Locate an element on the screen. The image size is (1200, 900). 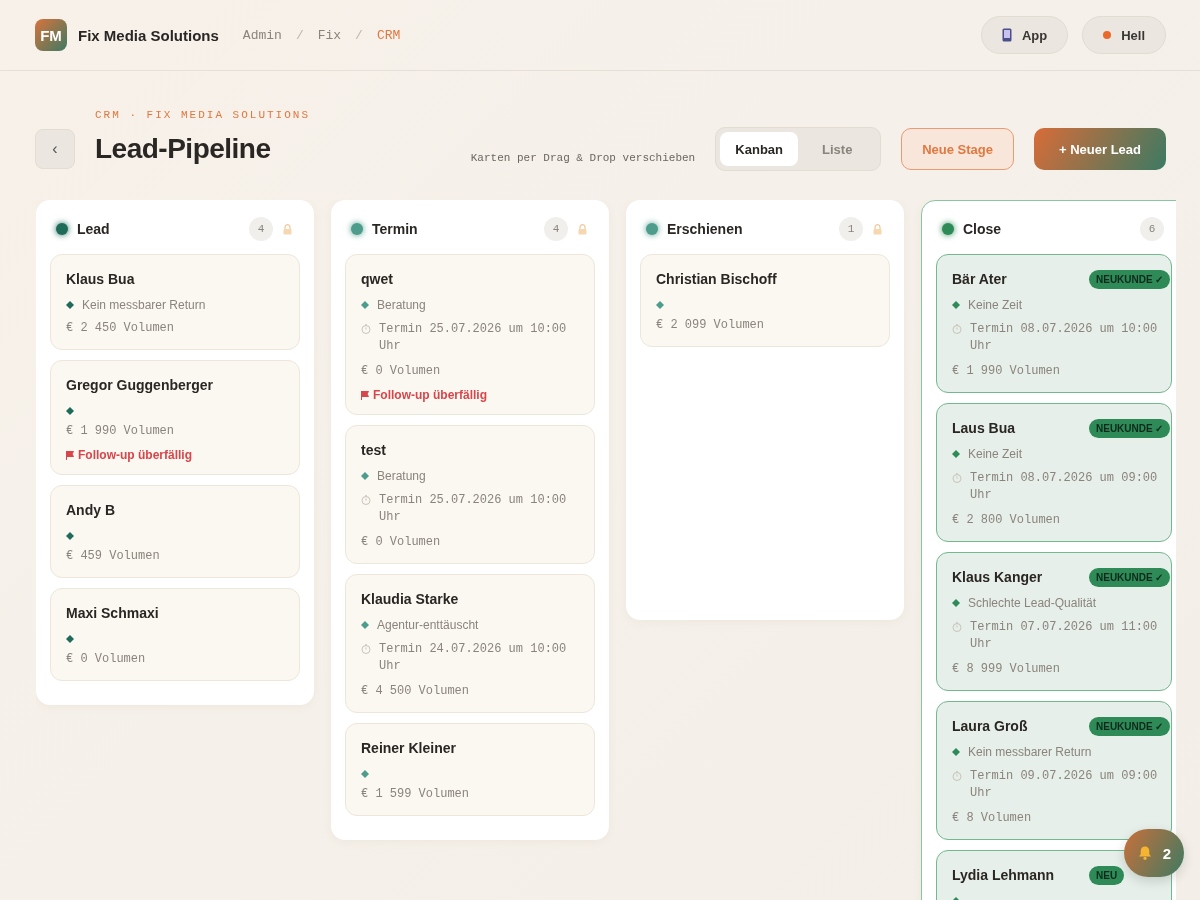
lead-name: Laus Bua is located at coordinates (984, 428).